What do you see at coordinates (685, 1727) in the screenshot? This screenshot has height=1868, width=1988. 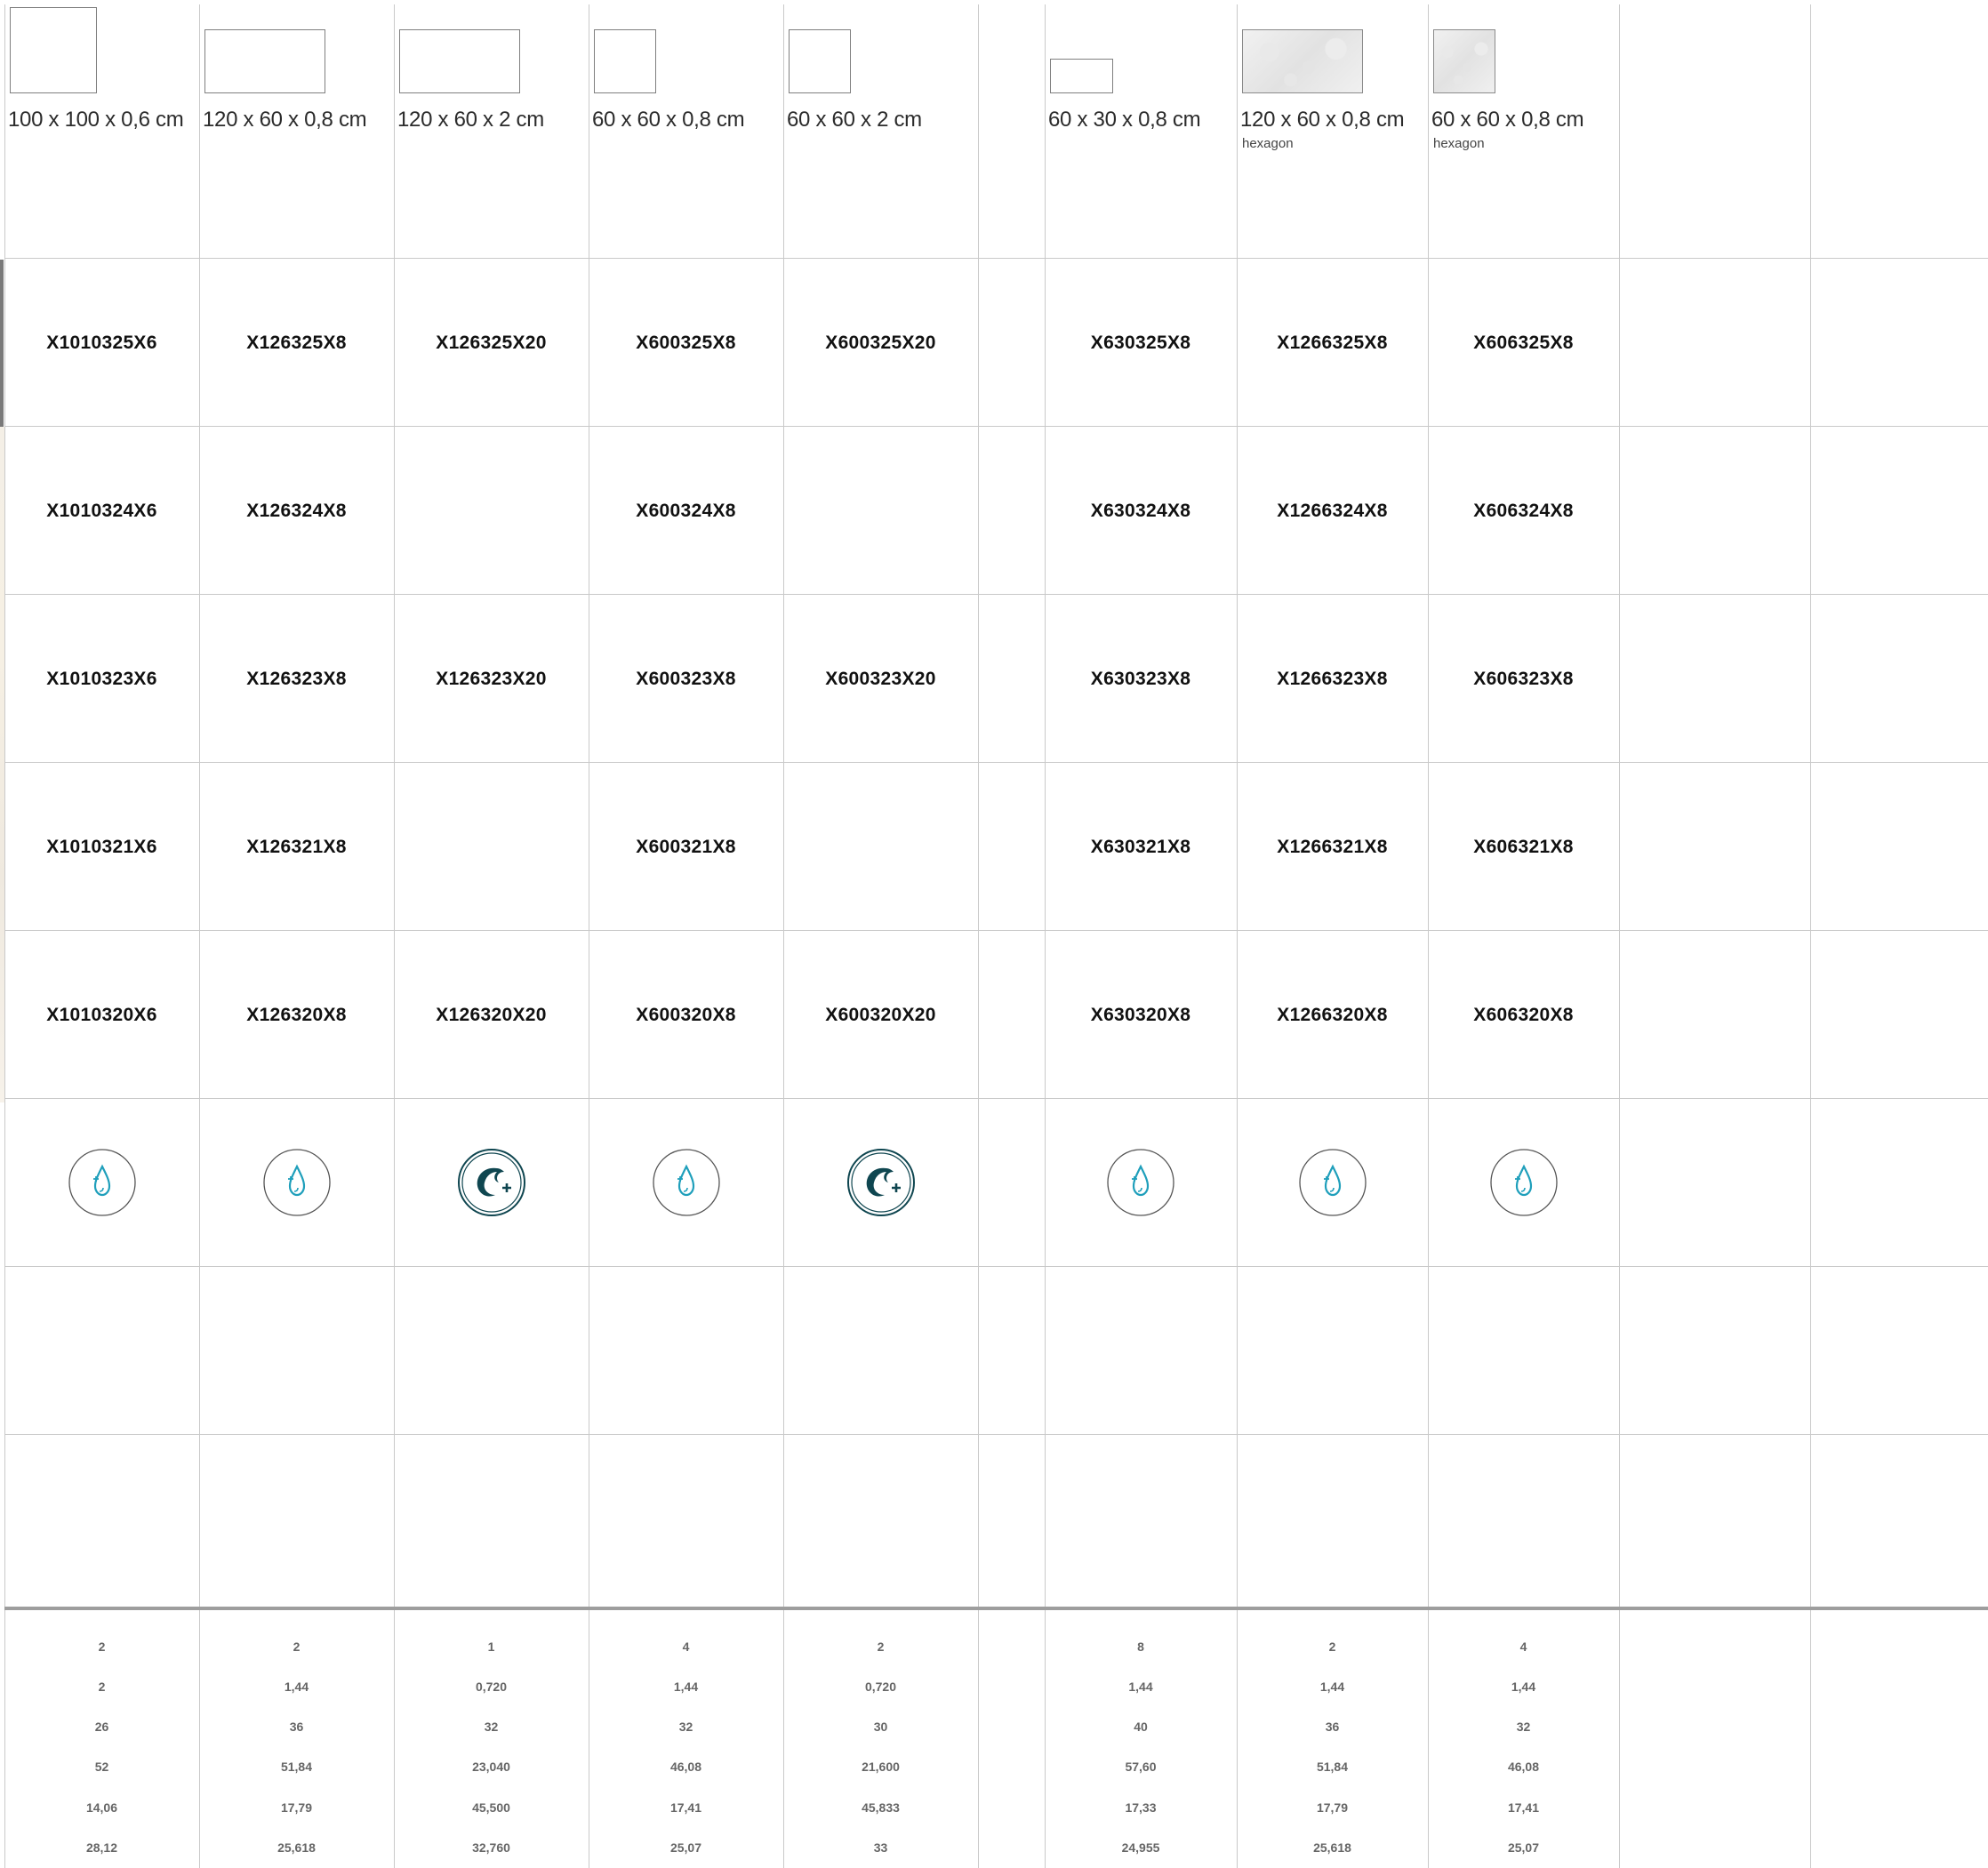 I see `packaging-value: 32` at bounding box center [685, 1727].